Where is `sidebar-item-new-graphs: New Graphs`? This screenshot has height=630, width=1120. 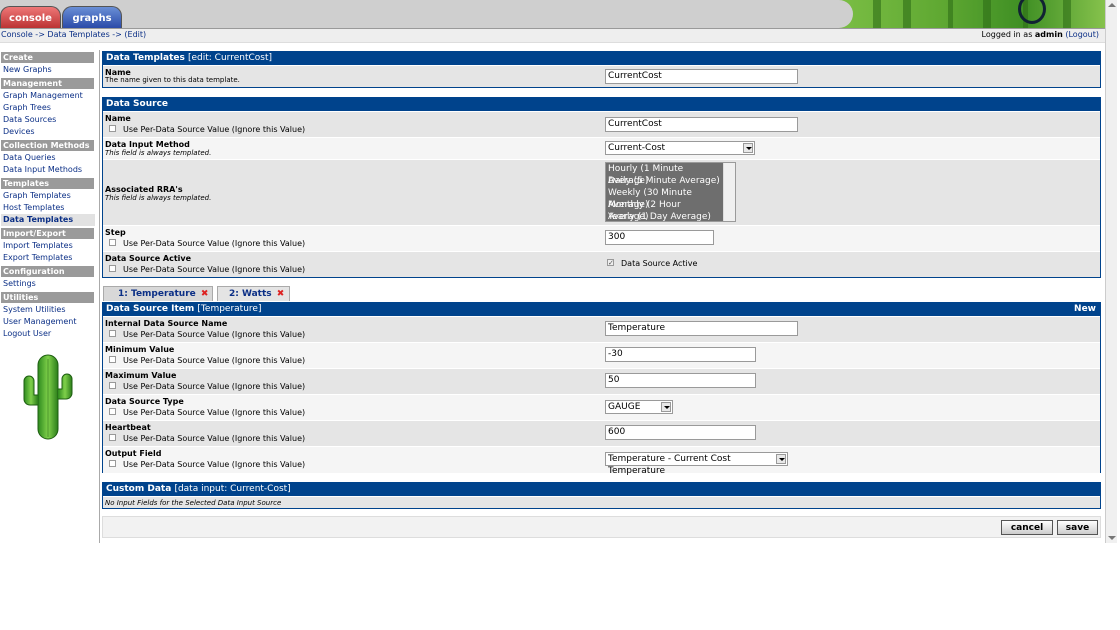
sidebar-item-new-graphs: New Graphs is located at coordinates (51, 70).